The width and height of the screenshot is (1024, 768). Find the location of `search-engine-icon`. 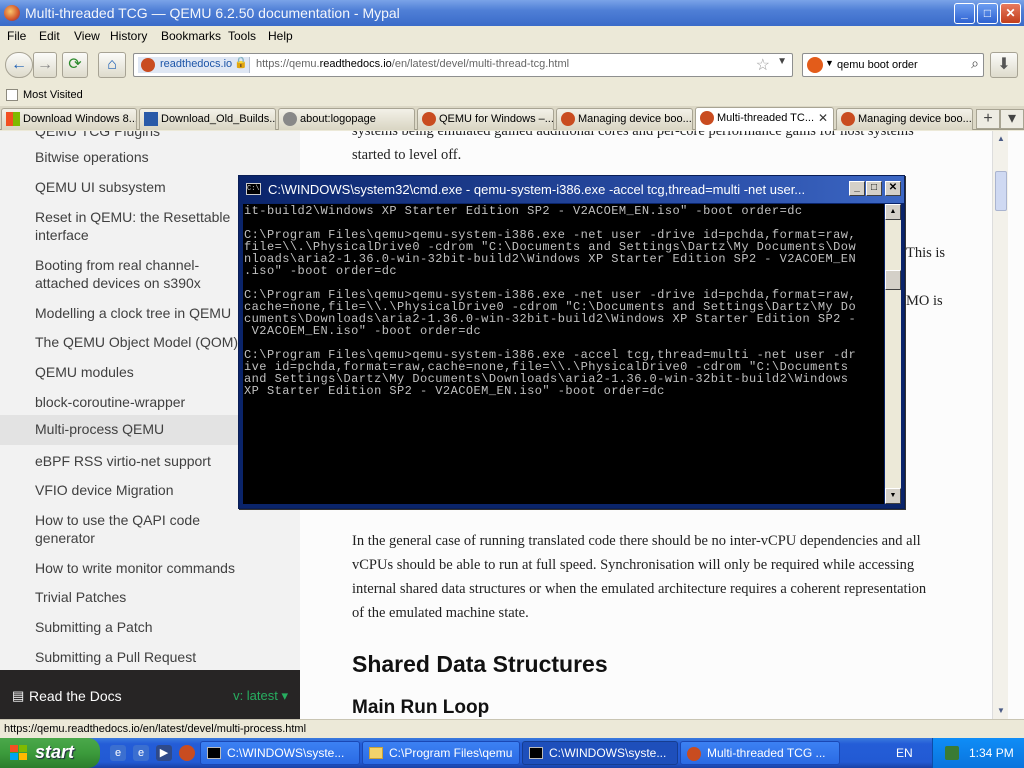

search-engine-icon is located at coordinates (815, 65).